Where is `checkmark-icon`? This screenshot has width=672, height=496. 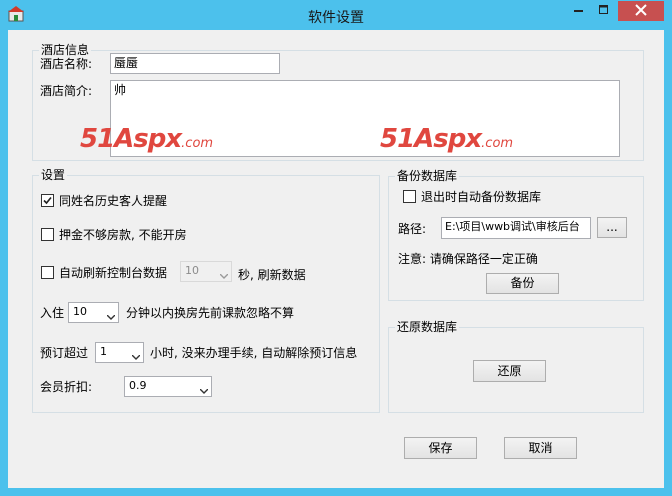 checkmark-icon is located at coordinates (47, 200).